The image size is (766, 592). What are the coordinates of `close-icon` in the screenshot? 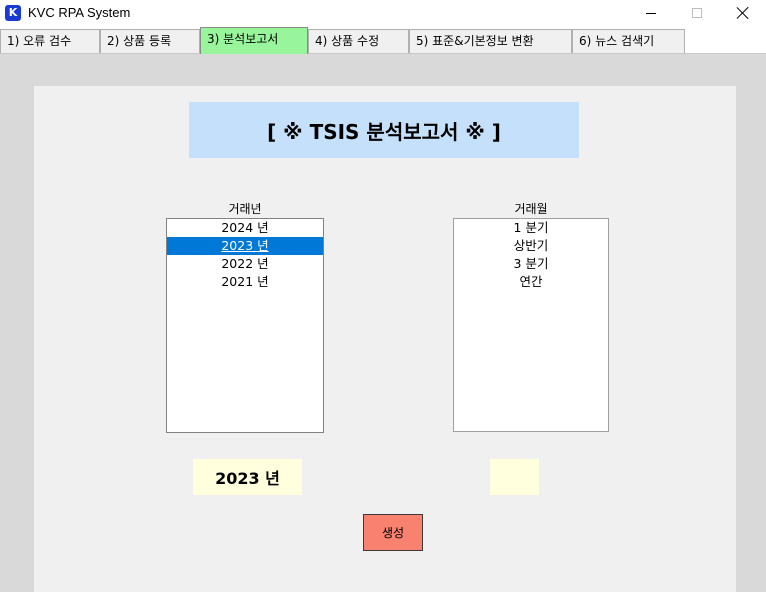 It's located at (743, 13).